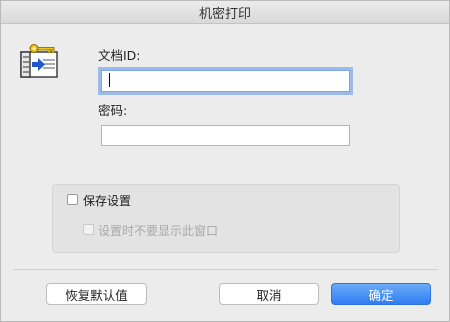 The image size is (450, 322). Describe the element at coordinates (39, 61) in the screenshot. I see `confidential-print-key-icon` at that location.